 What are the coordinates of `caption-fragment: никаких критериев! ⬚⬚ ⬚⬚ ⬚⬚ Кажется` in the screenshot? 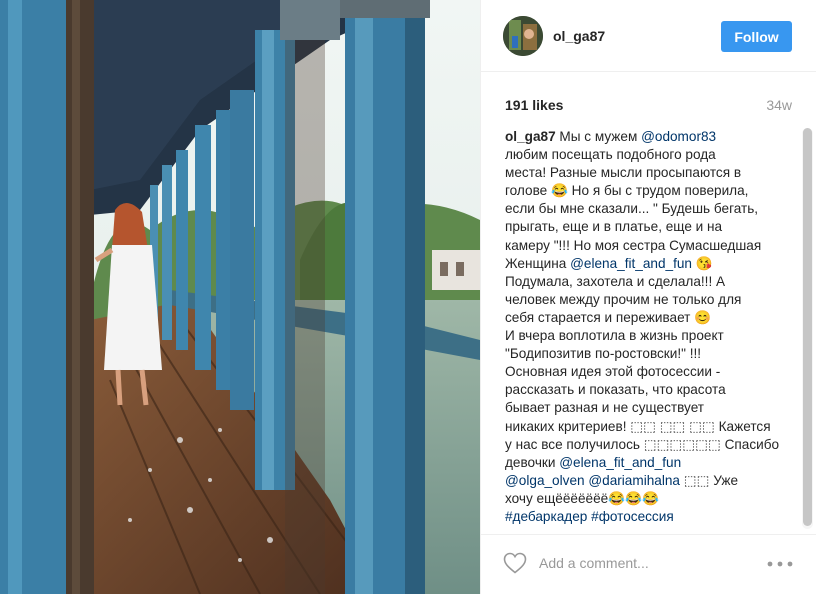 It's located at (638, 426).